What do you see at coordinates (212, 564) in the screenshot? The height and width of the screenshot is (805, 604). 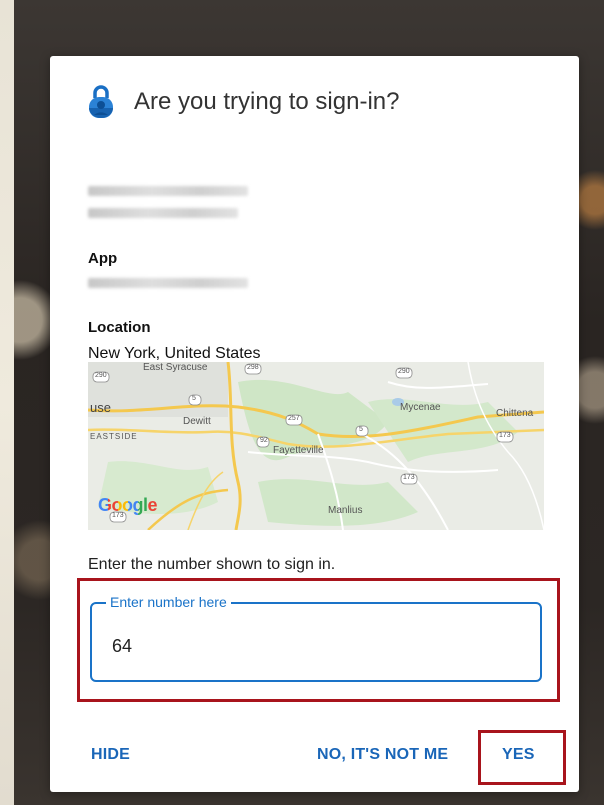 I see `number-prompt: Enter the number shown to sign in.` at bounding box center [212, 564].